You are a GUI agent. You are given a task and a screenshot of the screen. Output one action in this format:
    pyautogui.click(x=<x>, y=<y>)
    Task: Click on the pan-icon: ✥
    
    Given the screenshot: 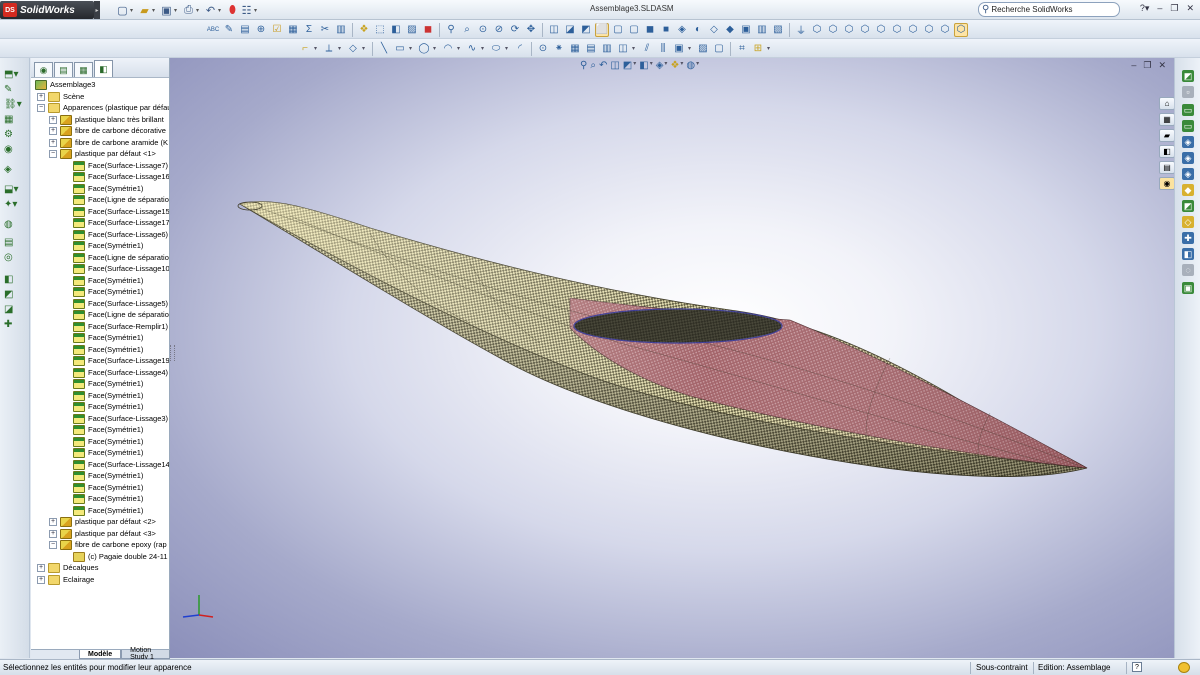 What is the action you would take?
    pyautogui.click(x=531, y=30)
    